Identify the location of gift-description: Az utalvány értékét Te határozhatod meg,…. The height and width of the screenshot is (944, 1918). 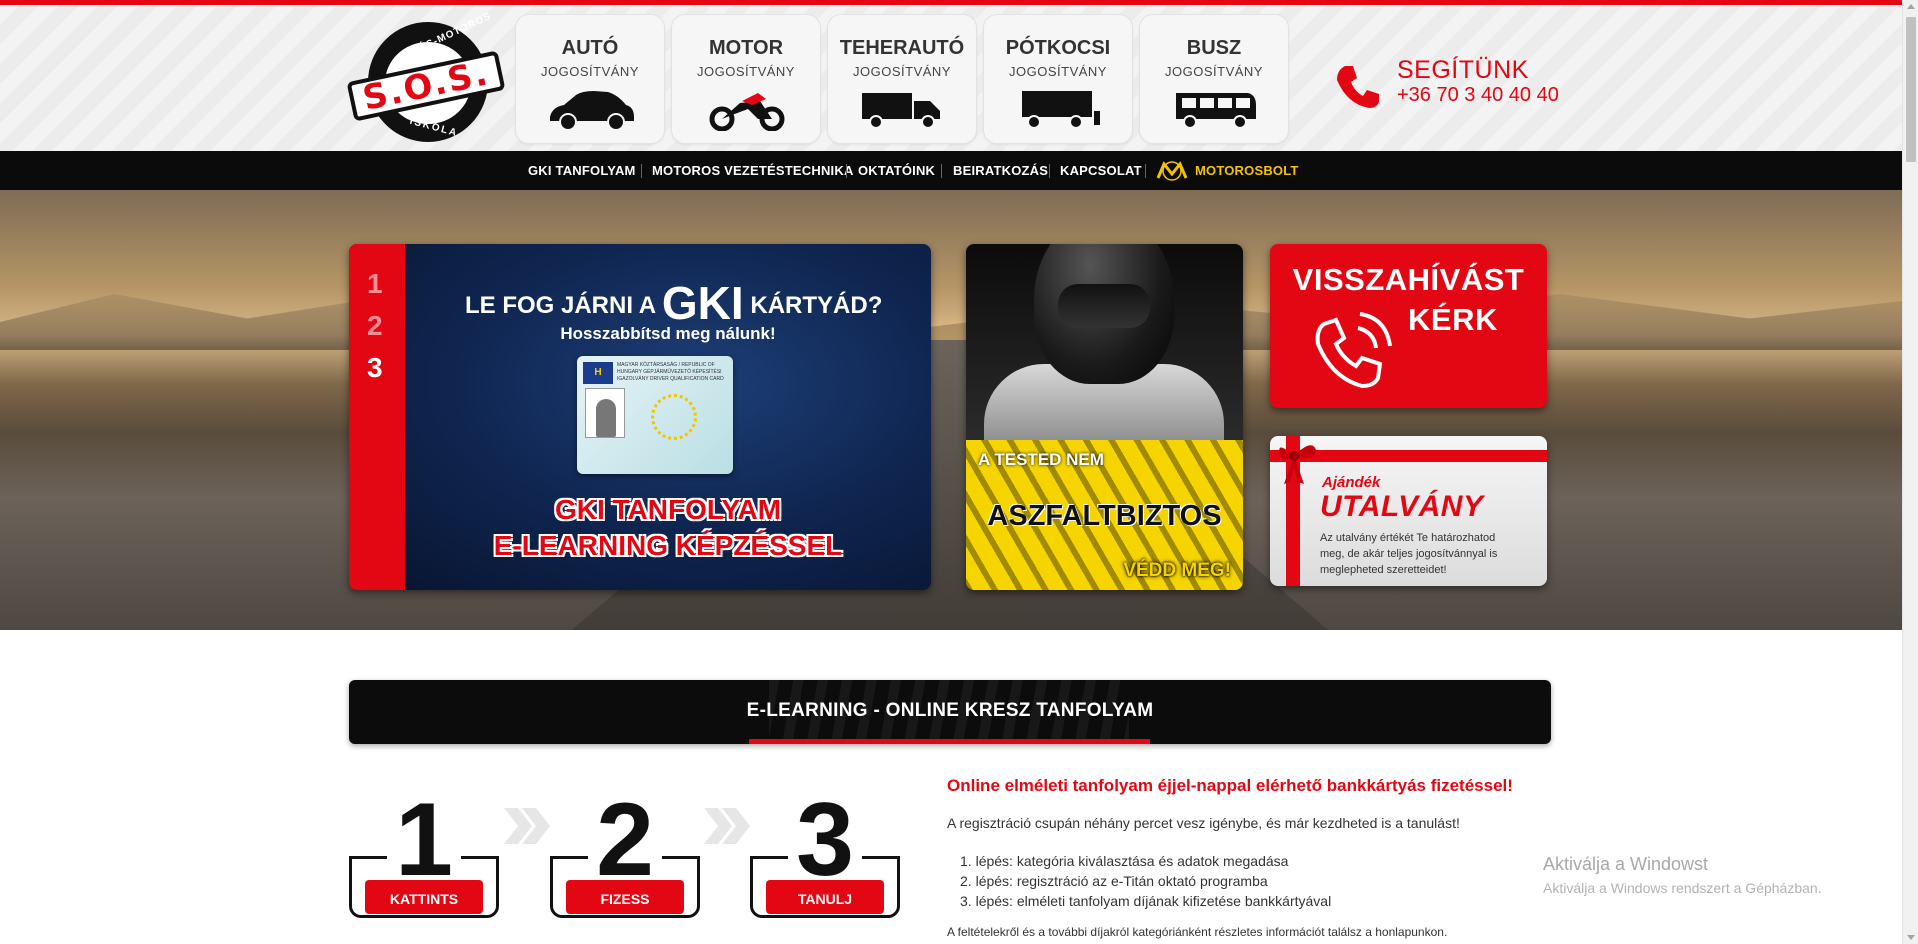
(1409, 554).